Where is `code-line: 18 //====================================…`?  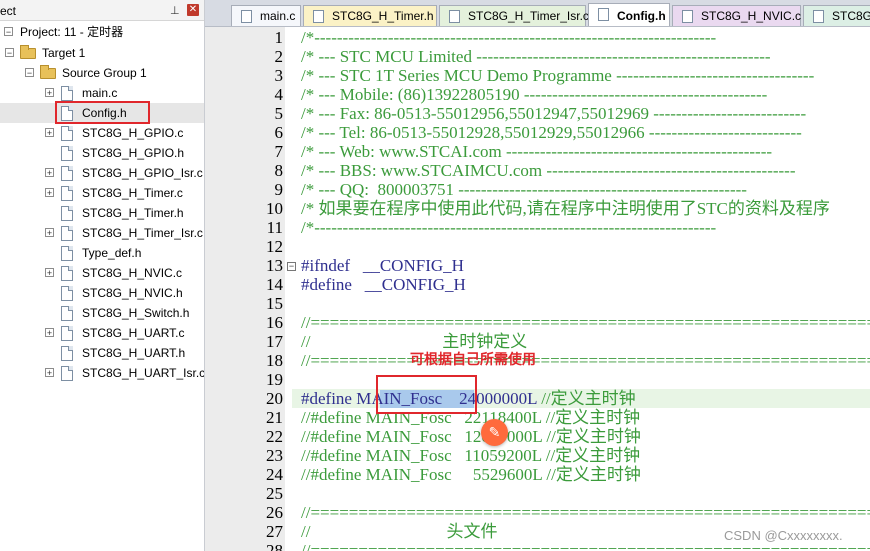 code-line: 18 //====================================… is located at coordinates (537, 360).